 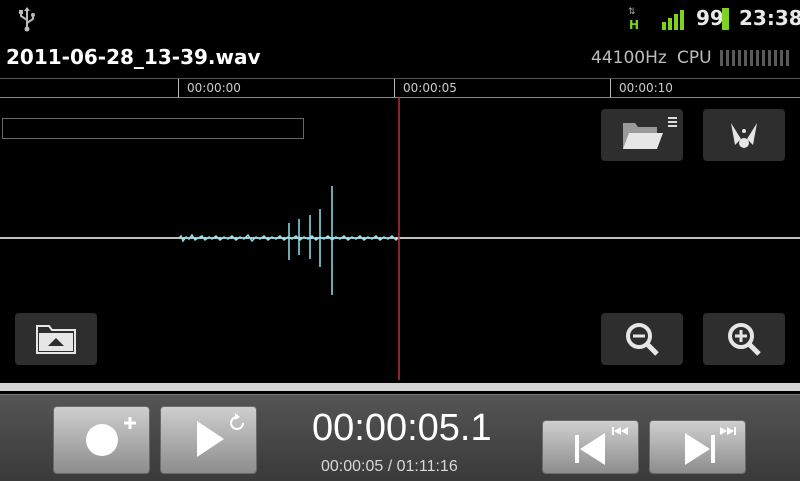 What do you see at coordinates (601, 446) in the screenshot?
I see `skip-back-icon` at bounding box center [601, 446].